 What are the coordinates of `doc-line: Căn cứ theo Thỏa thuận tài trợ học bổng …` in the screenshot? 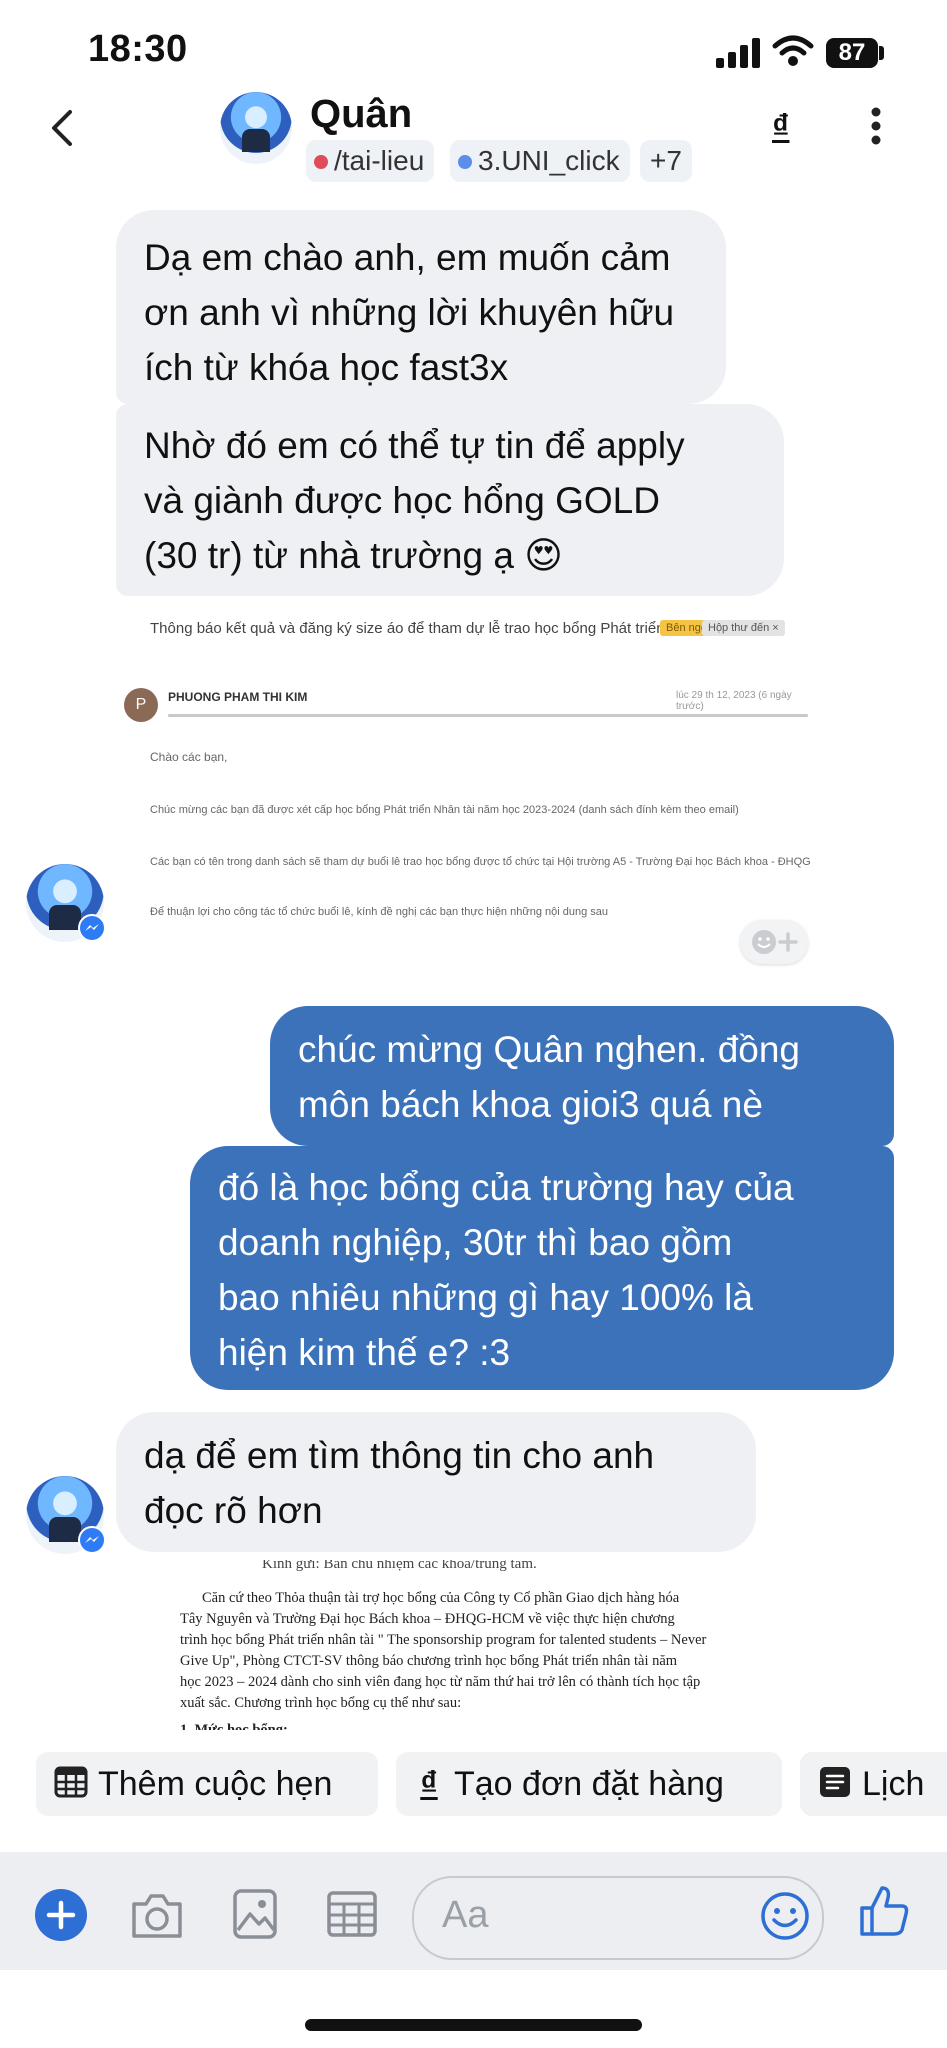 It's located at (441, 1598).